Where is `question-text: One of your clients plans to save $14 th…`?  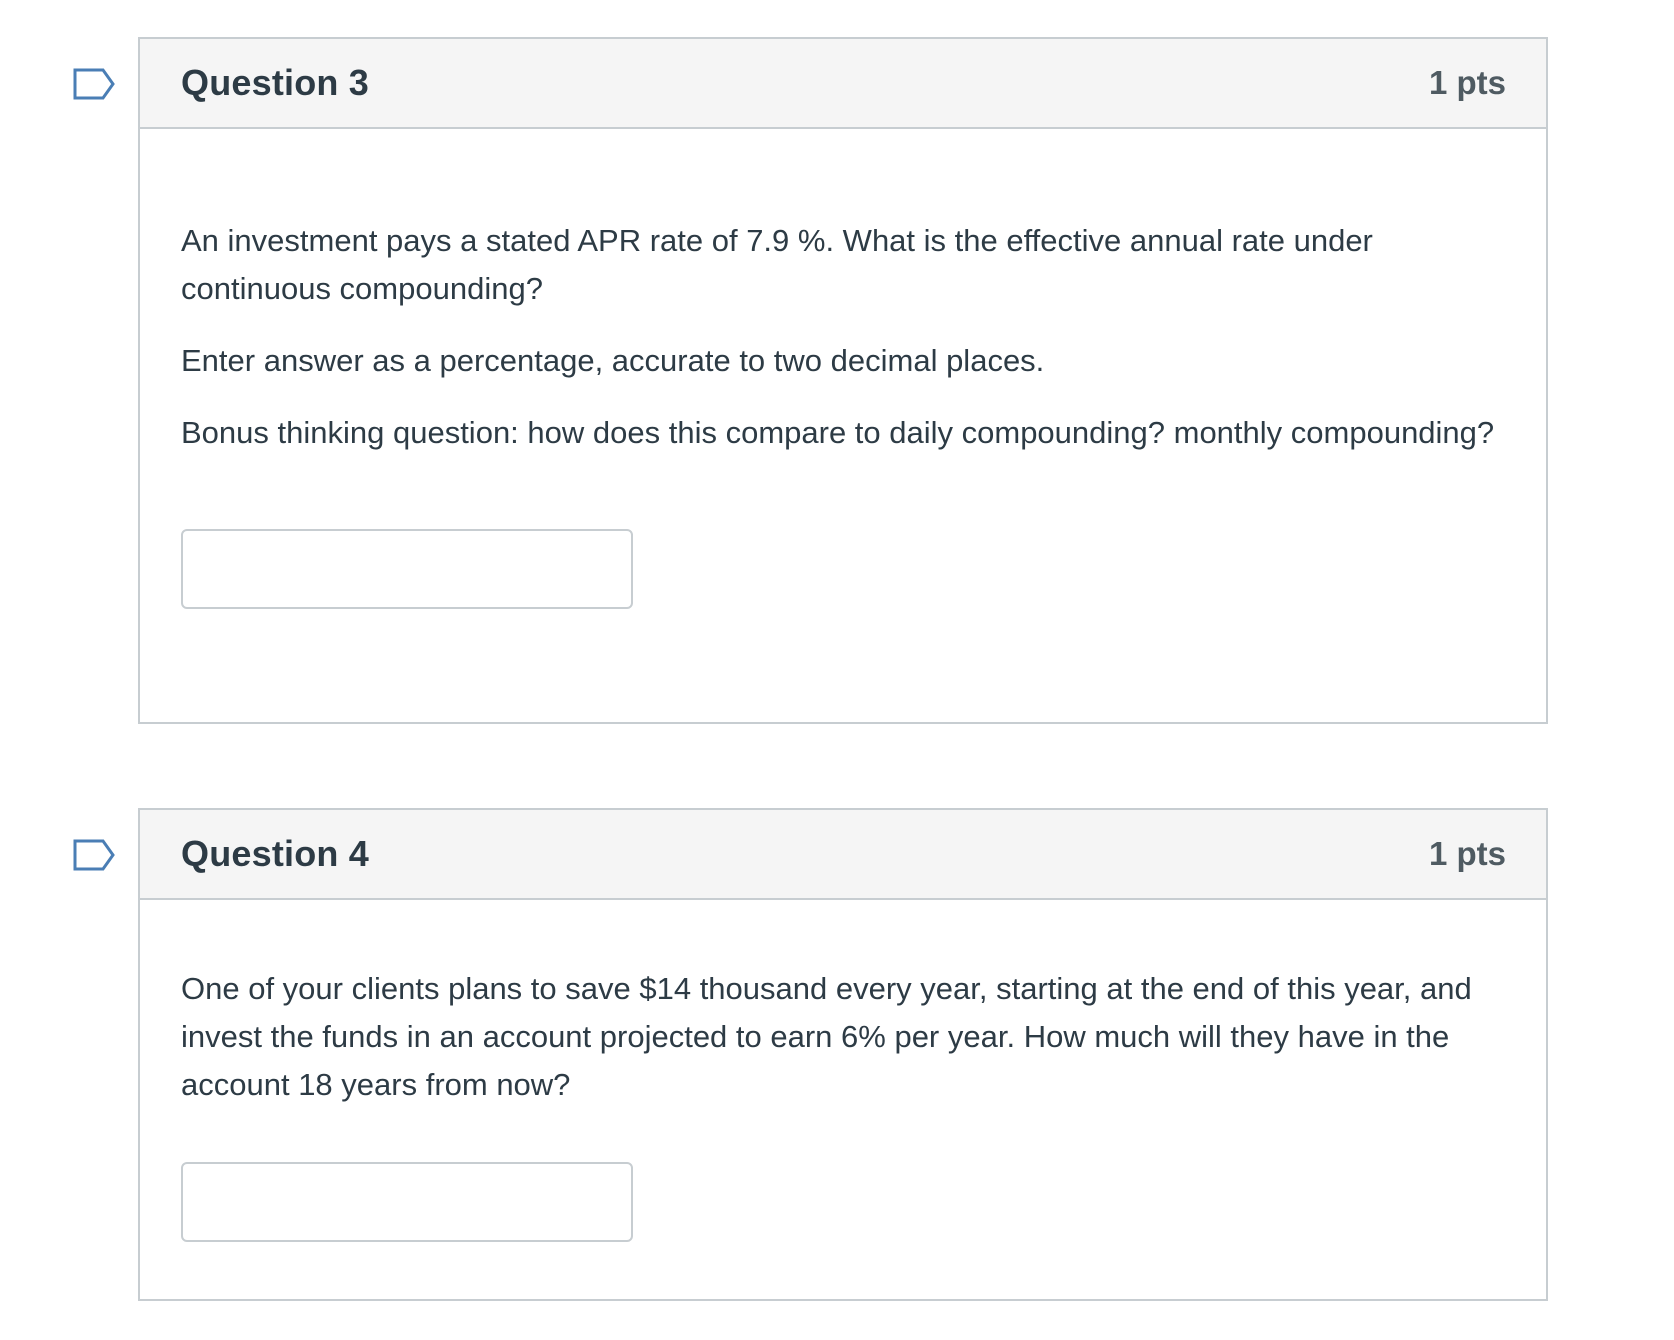 question-text: One of your clients plans to save $14 th… is located at coordinates (843, 1004).